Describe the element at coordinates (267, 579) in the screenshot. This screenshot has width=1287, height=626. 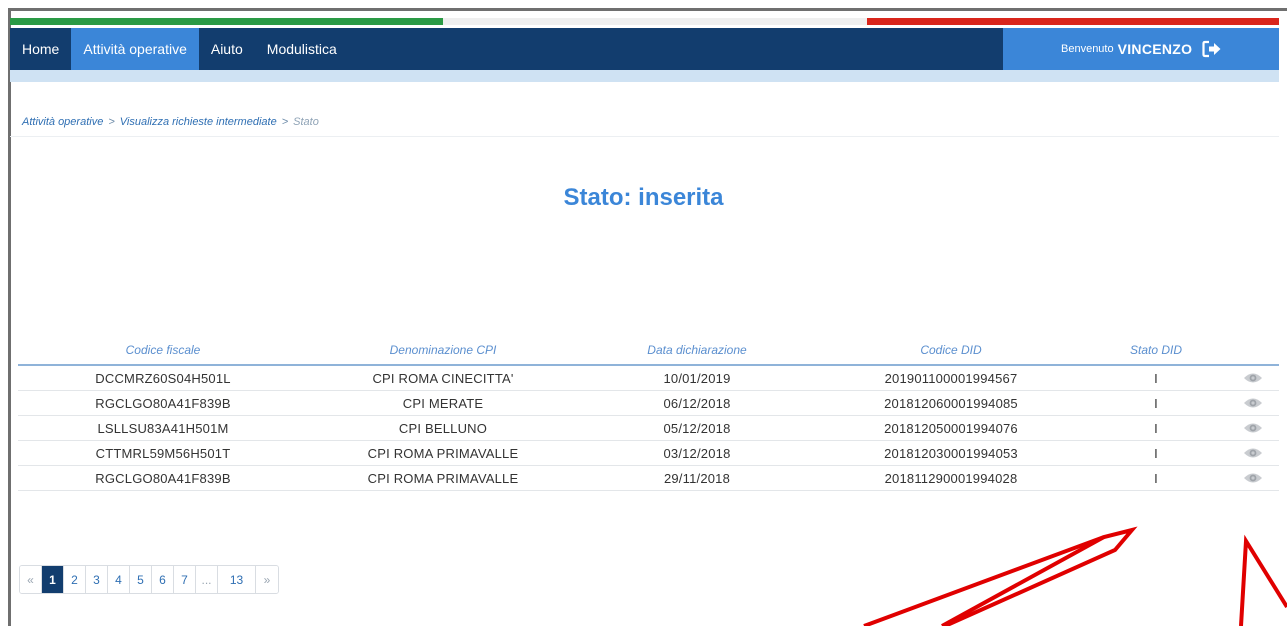
I see `pagination-next: »` at that location.